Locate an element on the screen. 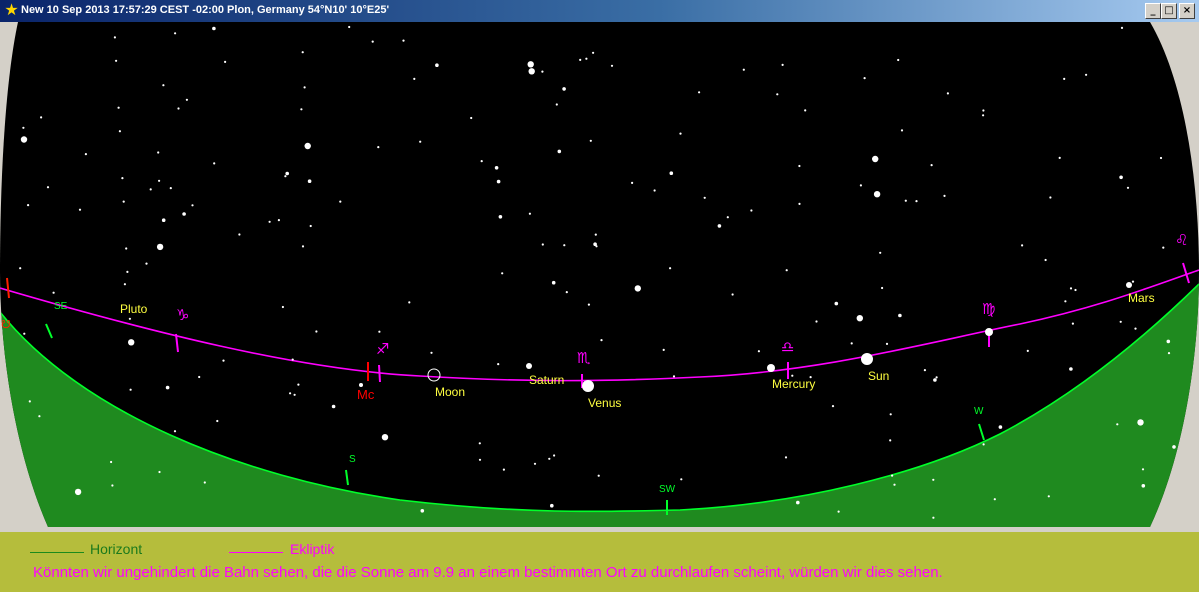  scorpio-icon: ♏ is located at coordinates (584, 358).